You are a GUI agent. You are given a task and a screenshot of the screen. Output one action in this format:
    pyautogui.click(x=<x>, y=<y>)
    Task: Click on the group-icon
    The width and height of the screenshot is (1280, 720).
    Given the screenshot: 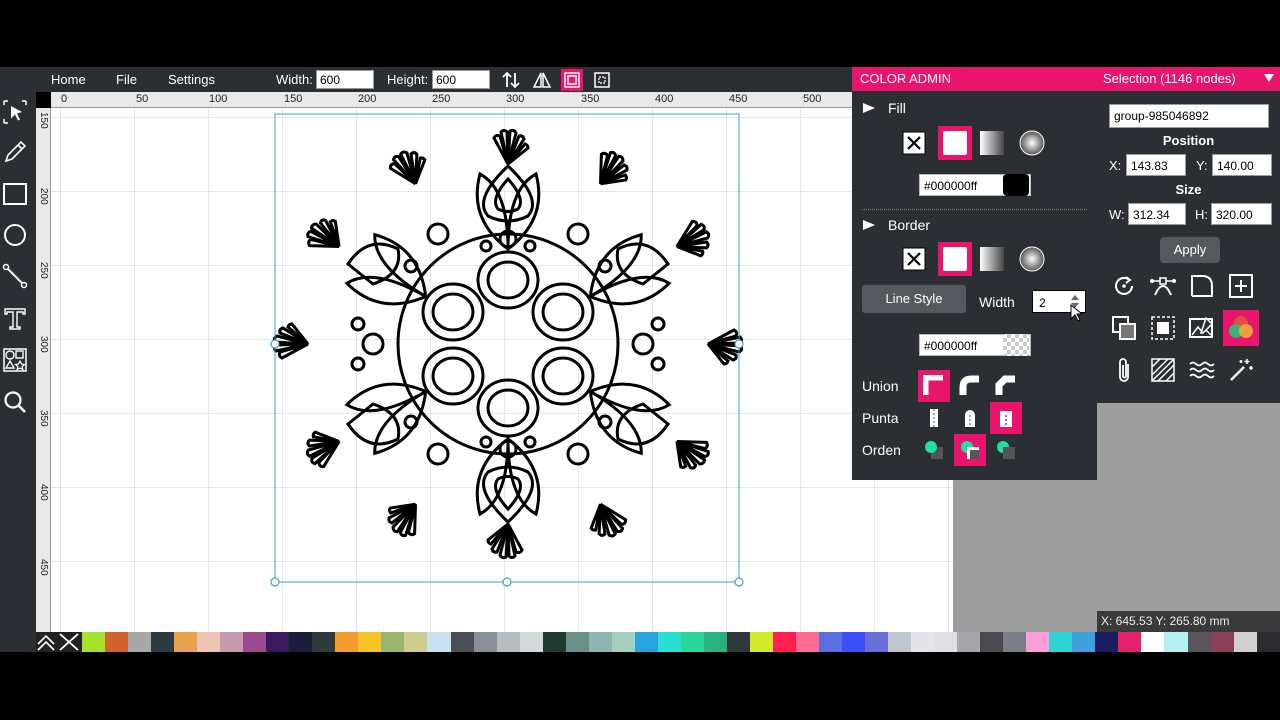 What is the action you would take?
    pyautogui.click(x=1124, y=328)
    